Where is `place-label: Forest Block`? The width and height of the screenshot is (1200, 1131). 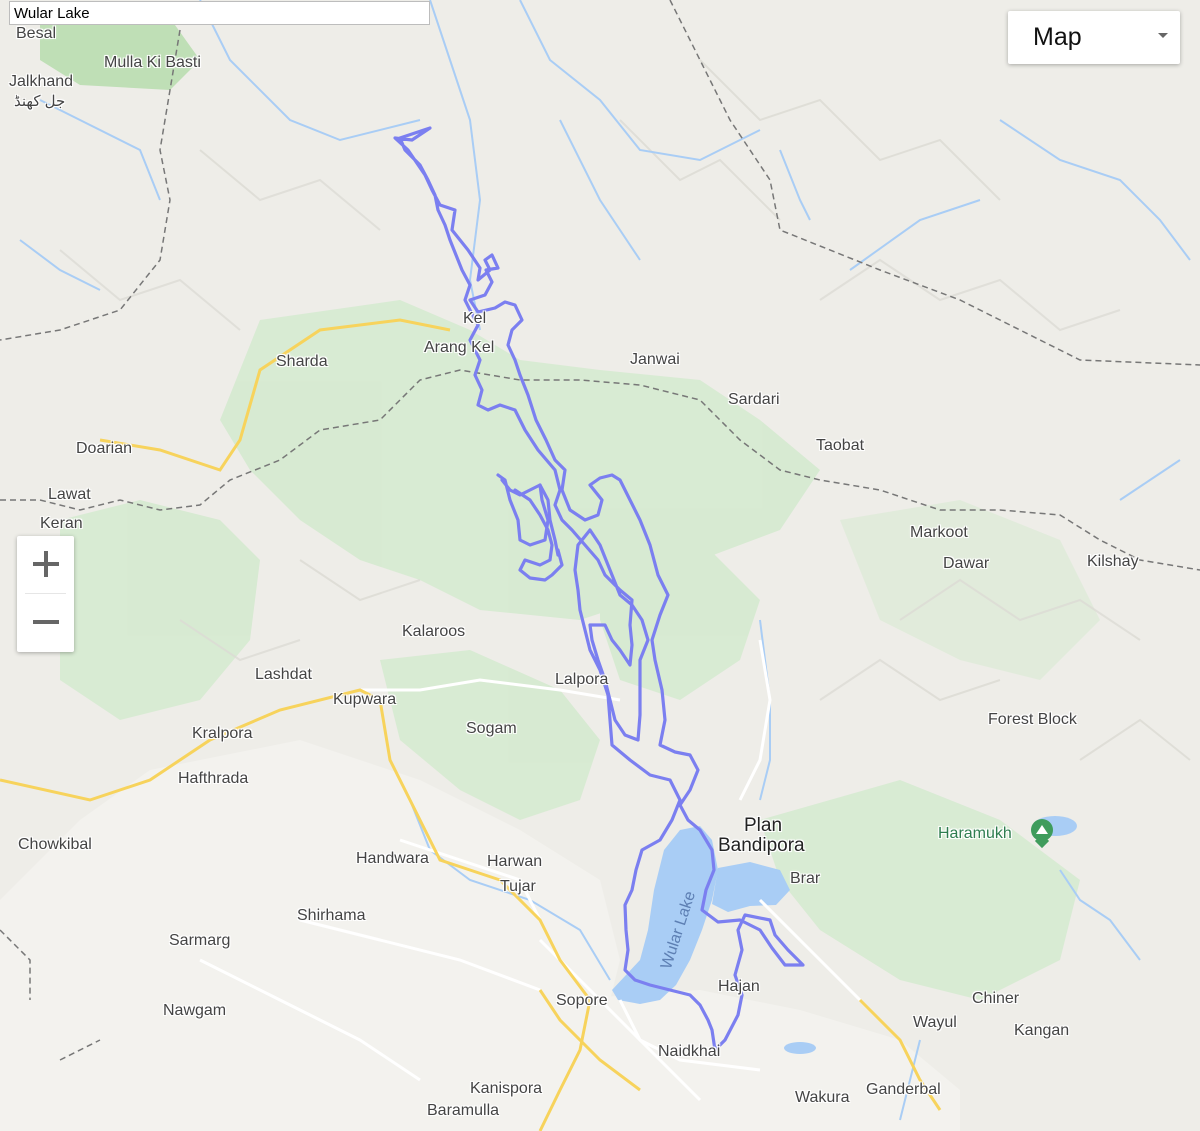 place-label: Forest Block is located at coordinates (1032, 720).